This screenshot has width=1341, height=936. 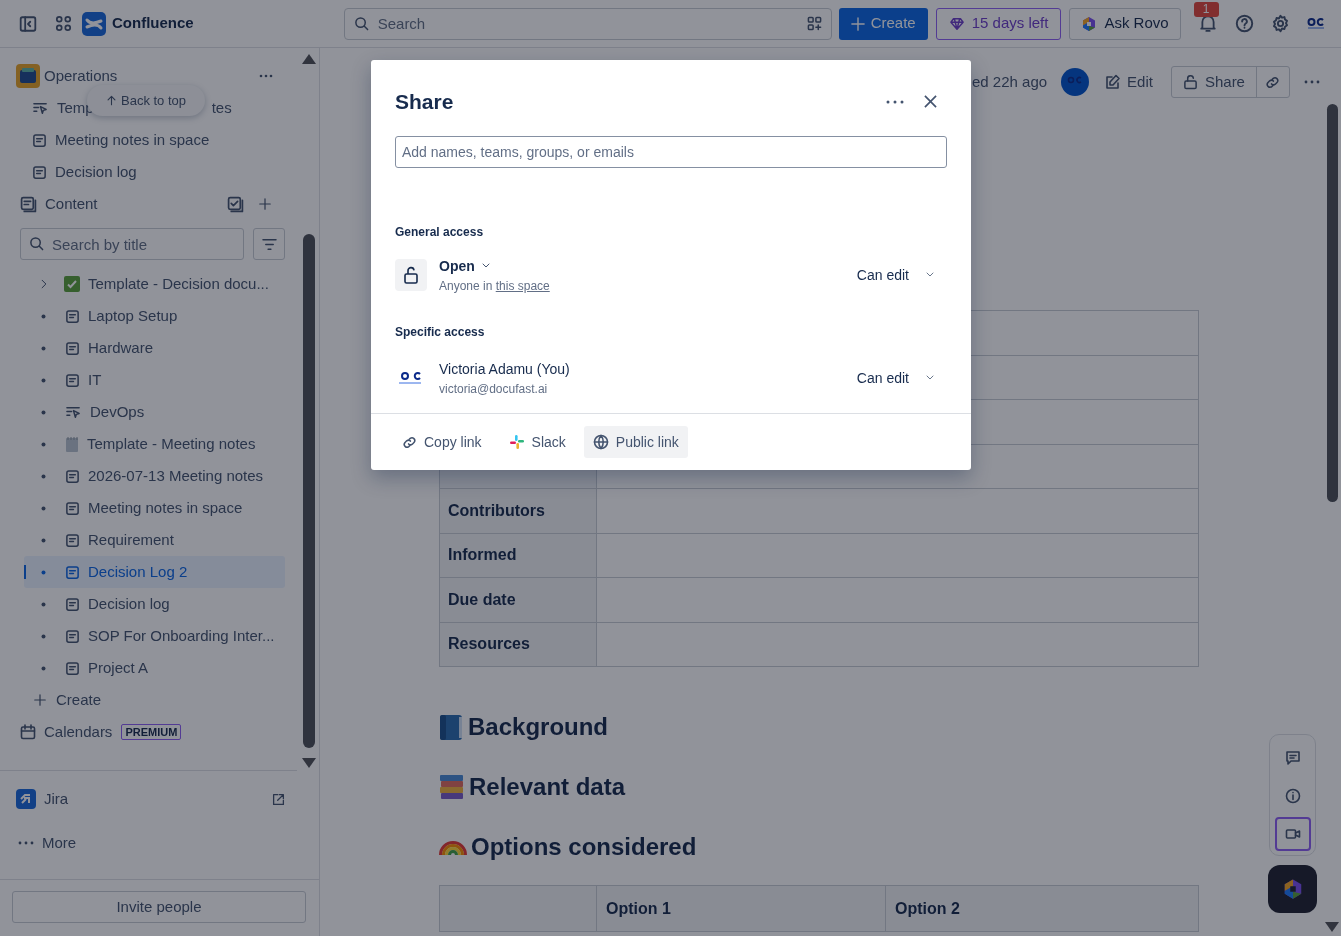 I want to click on diamond-icon, so click(x=956, y=23).